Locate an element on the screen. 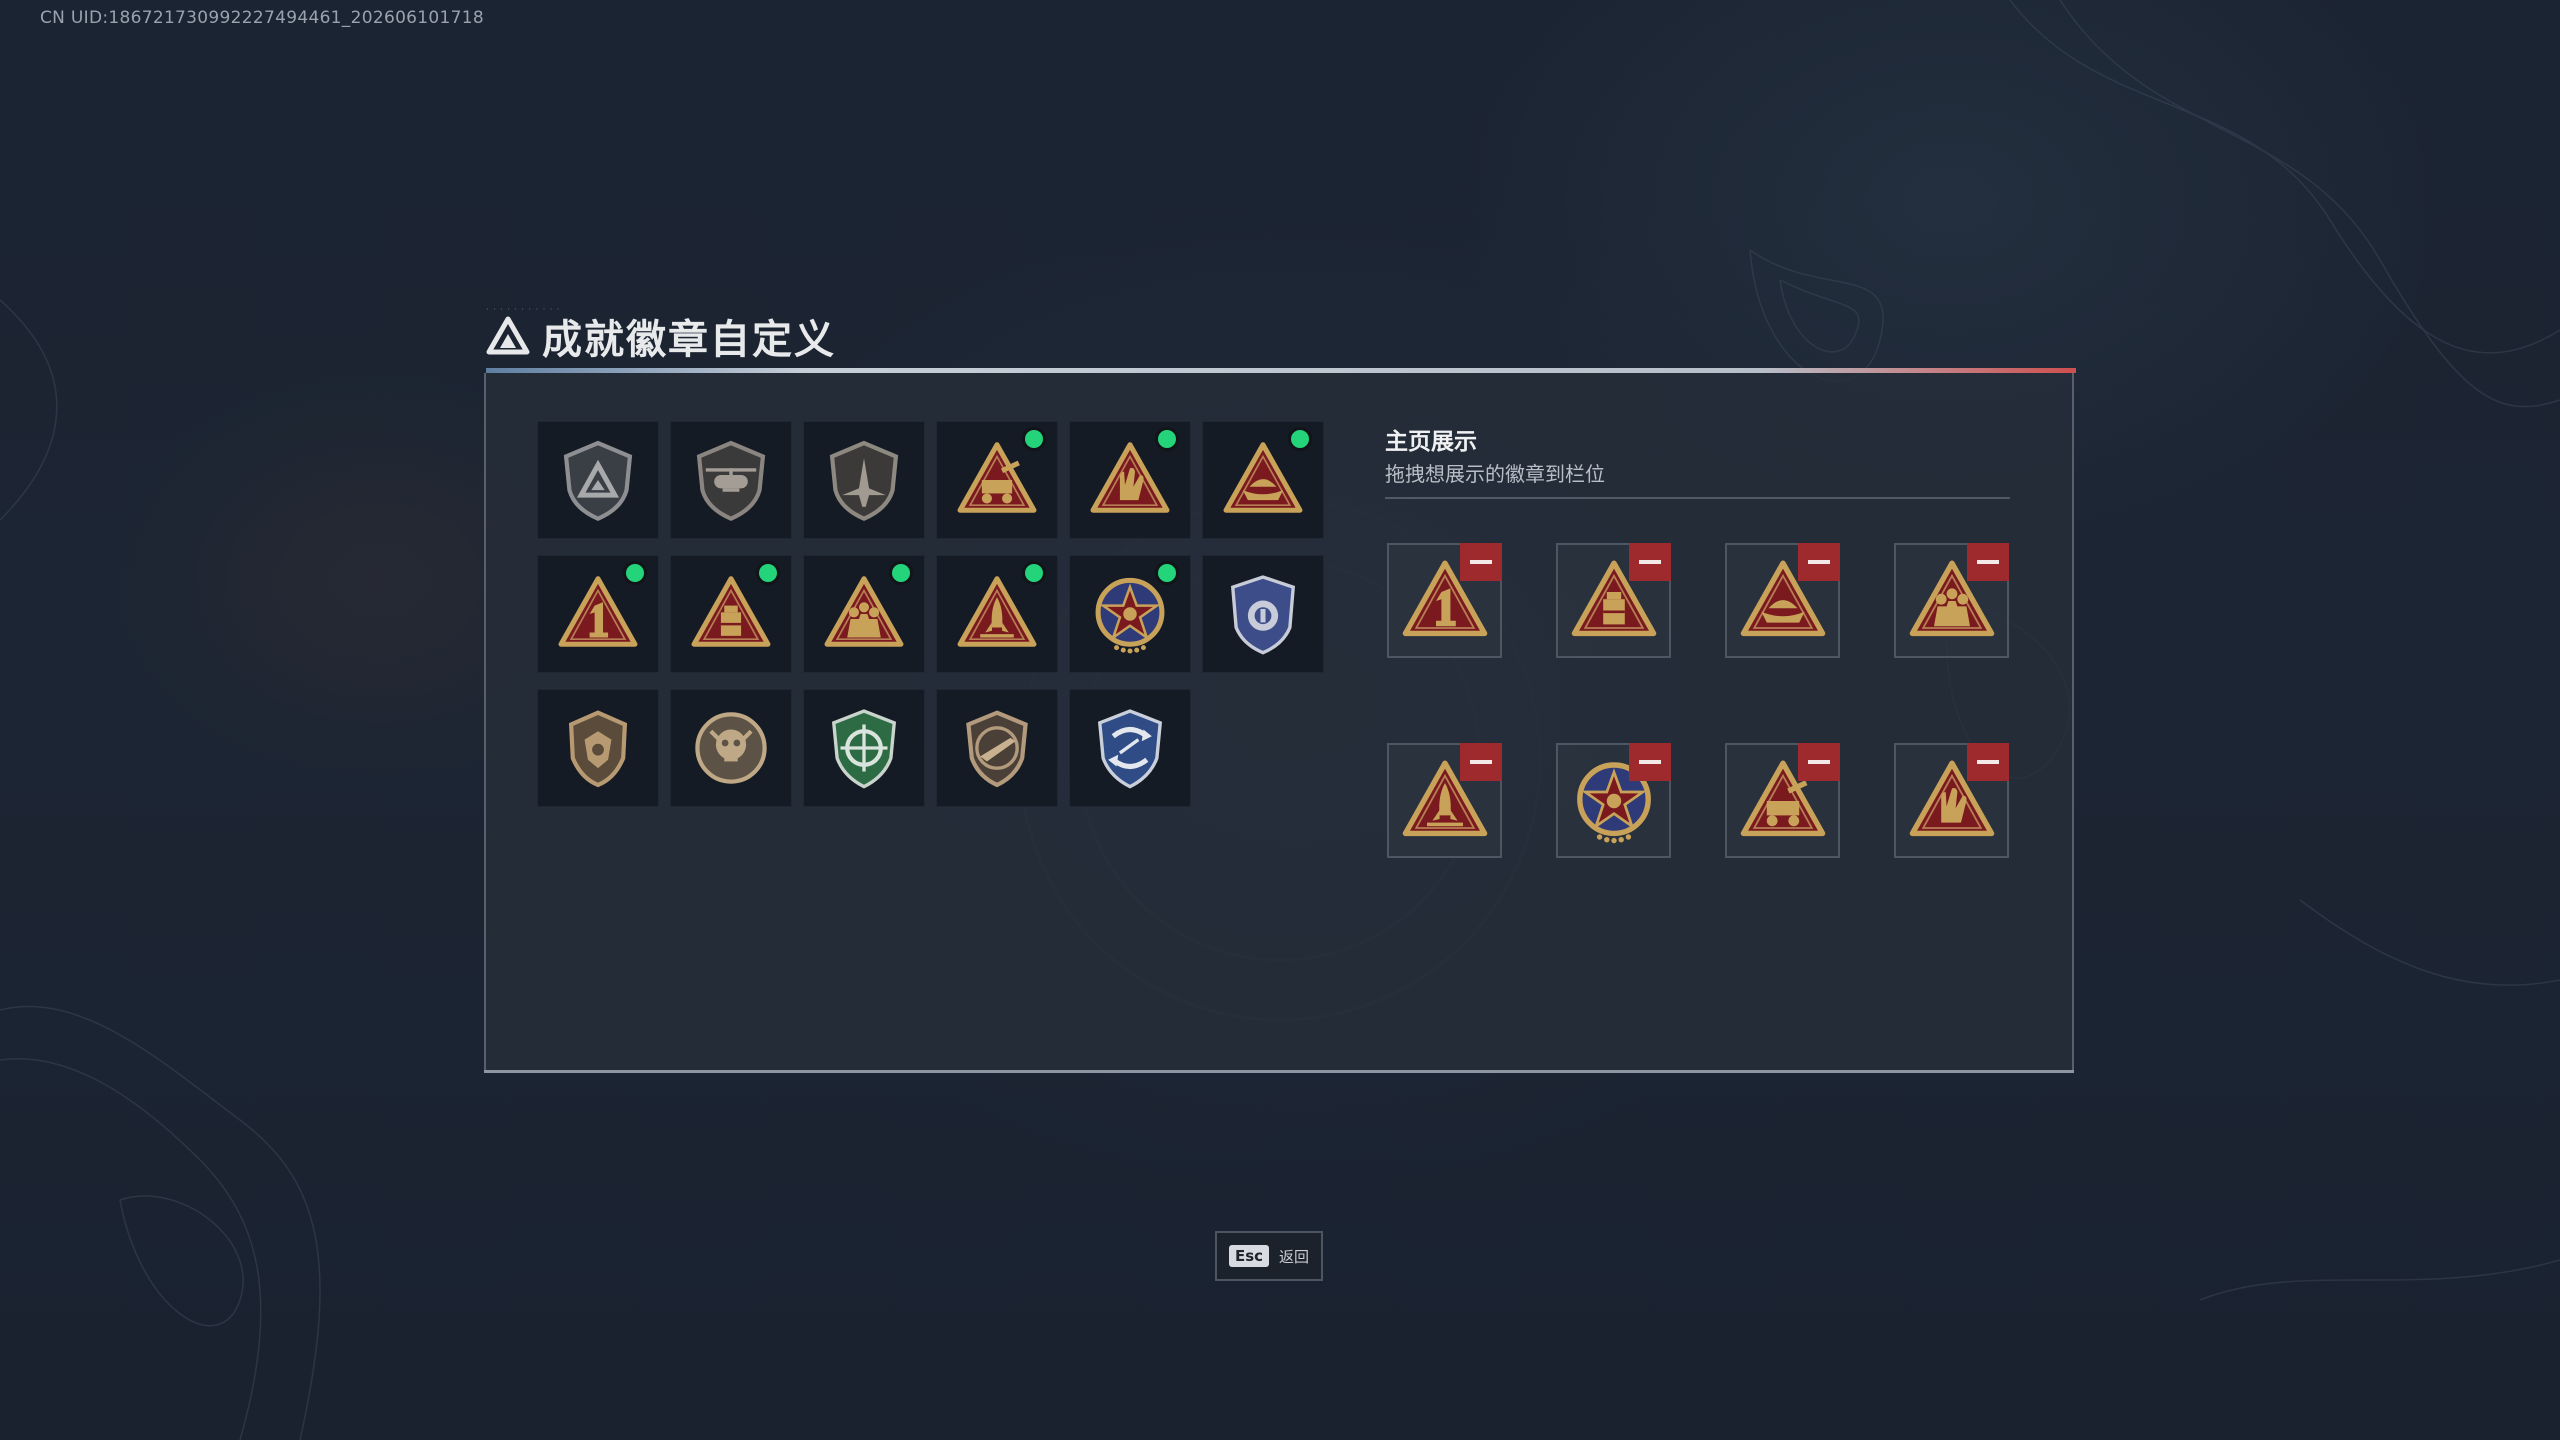 The height and width of the screenshot is (1440, 2560). back-label: 返回 is located at coordinates (1294, 1256).